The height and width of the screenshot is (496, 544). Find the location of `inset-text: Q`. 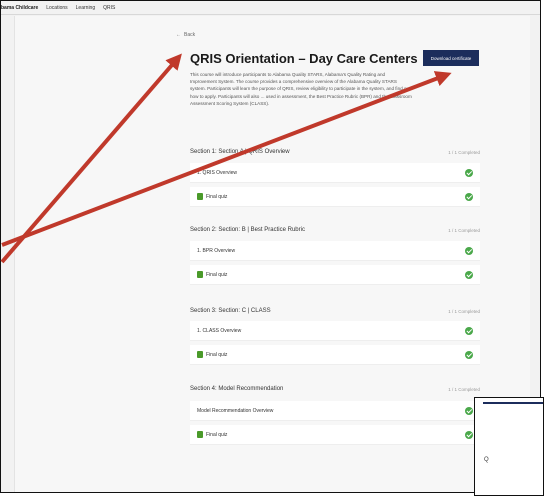

inset-text: Q is located at coordinates (486, 460).